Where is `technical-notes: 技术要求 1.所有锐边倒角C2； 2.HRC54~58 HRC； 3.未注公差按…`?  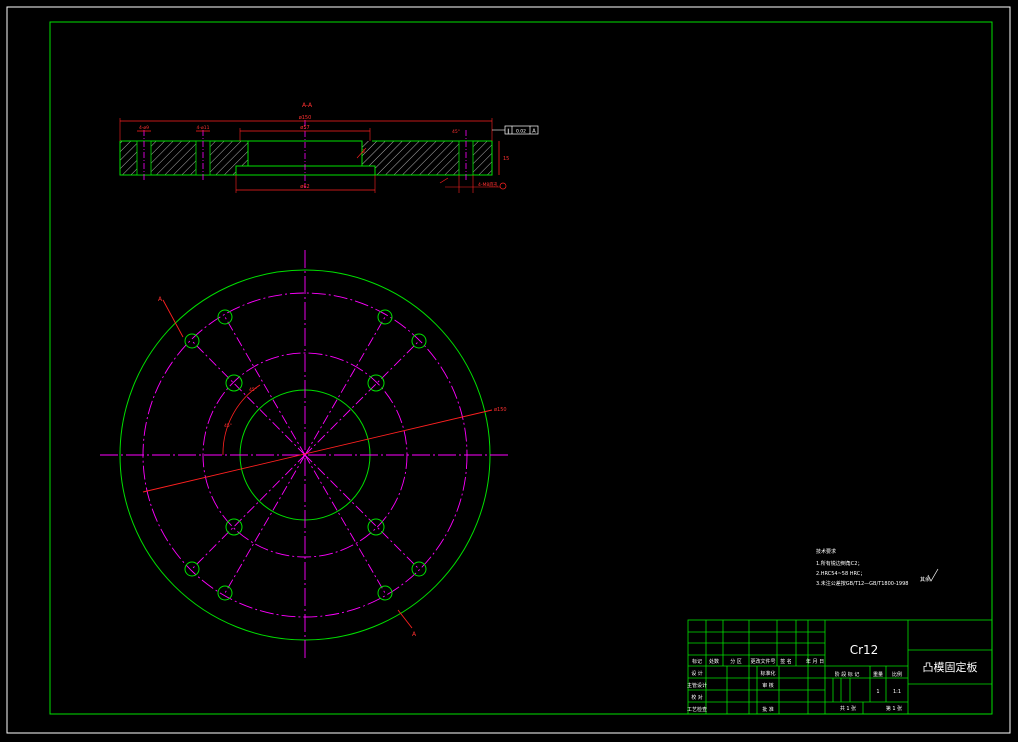
technical-notes: 技术要求 1.所有锐边倒角C2； 2.HRC54~58 HRC； 3.未注公差按… is located at coordinates (877, 567).